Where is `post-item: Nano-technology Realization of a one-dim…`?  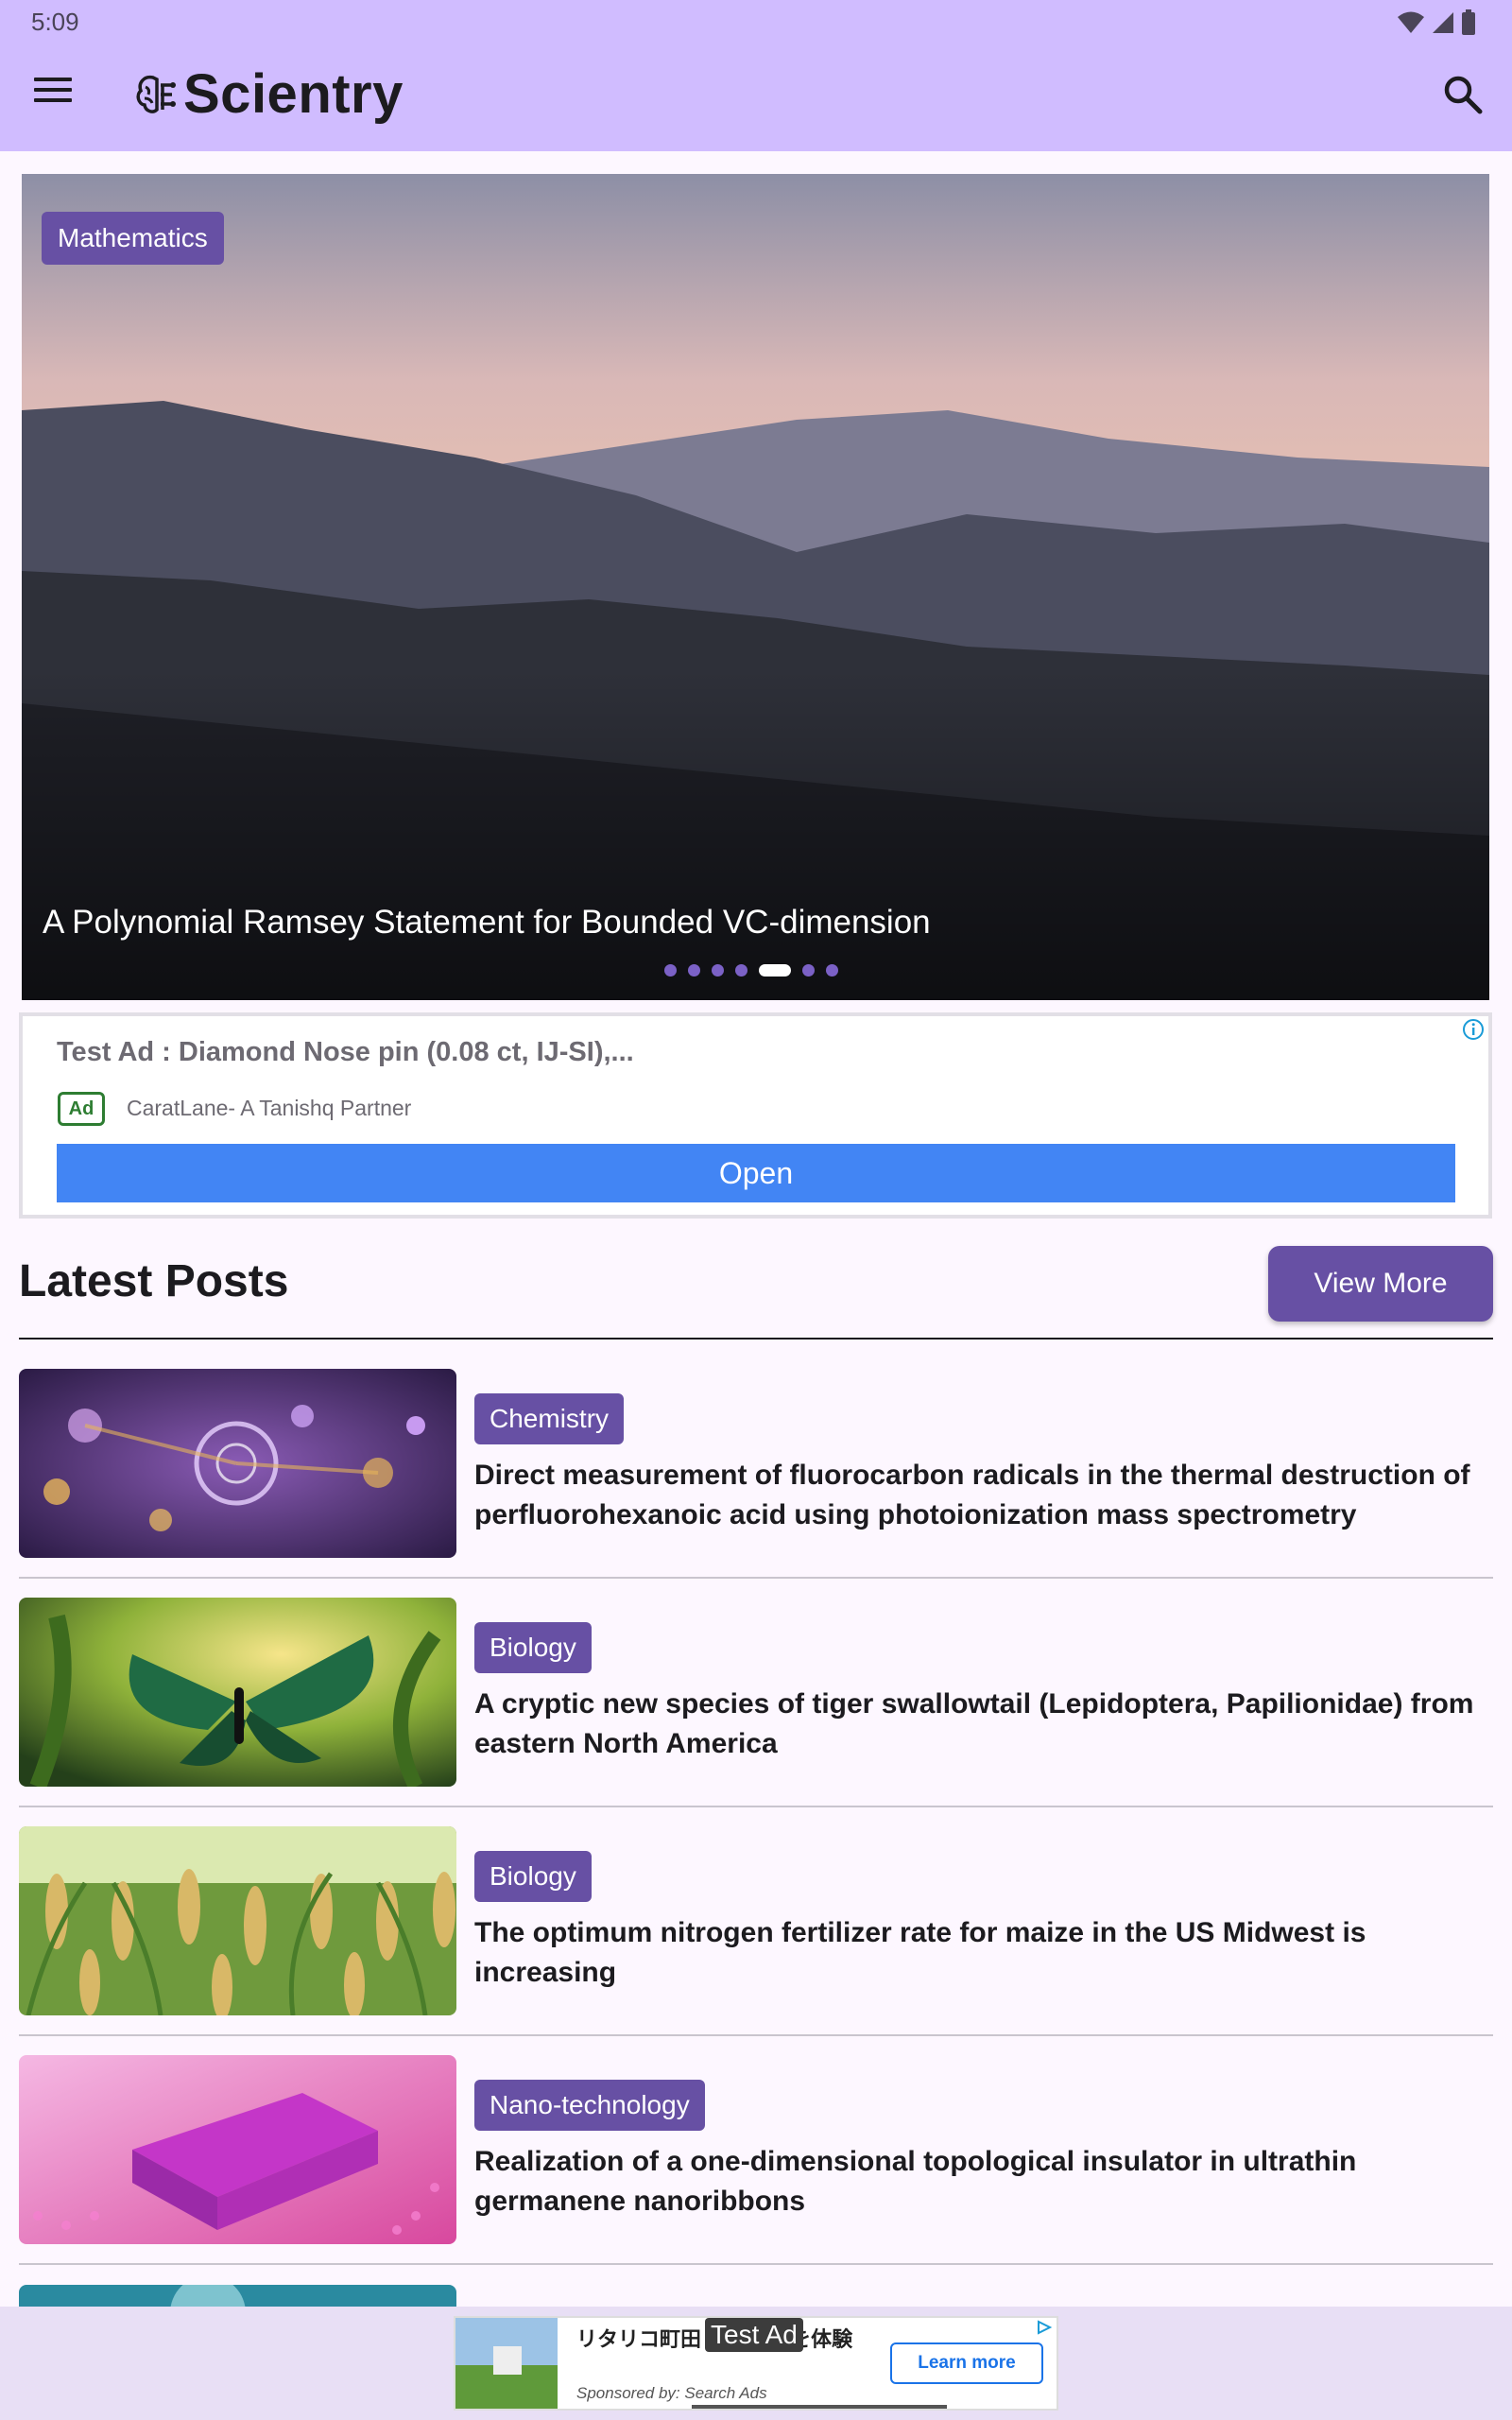 post-item: Nano-technology Realization of a one-dim… is located at coordinates (756, 2168).